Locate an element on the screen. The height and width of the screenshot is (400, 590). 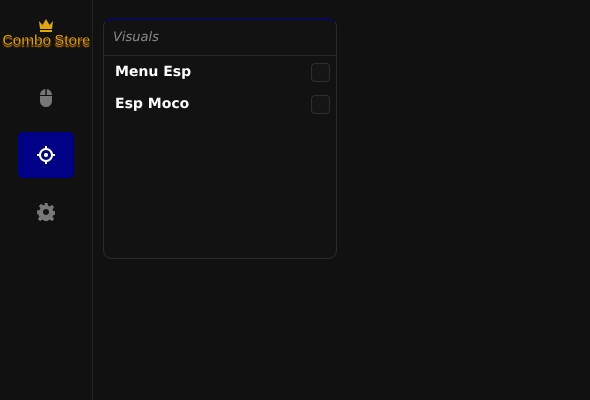
panel-title: Visuals is located at coordinates (220, 38).